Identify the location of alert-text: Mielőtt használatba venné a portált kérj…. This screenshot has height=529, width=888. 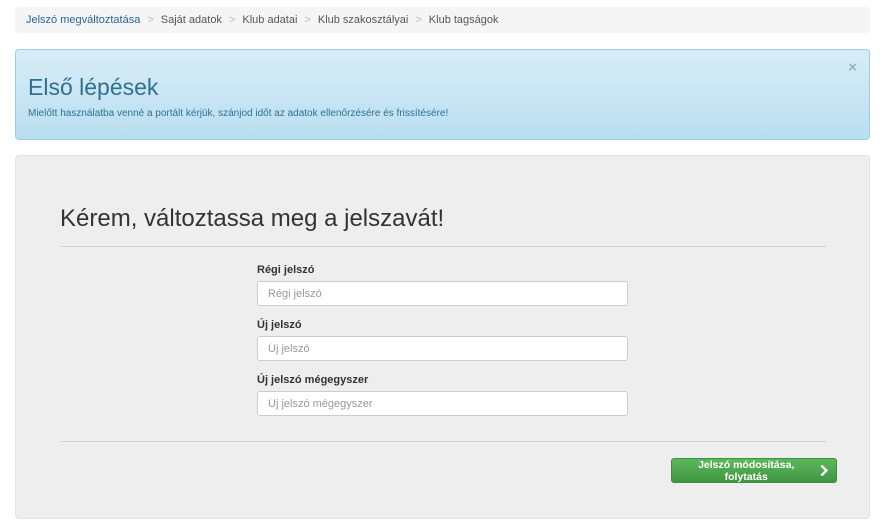
(238, 113).